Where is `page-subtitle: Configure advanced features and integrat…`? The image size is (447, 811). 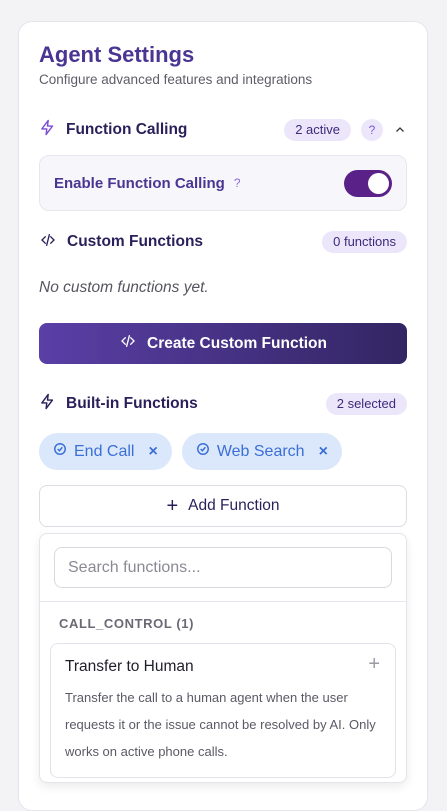 page-subtitle: Configure advanced features and integrat… is located at coordinates (176, 79).